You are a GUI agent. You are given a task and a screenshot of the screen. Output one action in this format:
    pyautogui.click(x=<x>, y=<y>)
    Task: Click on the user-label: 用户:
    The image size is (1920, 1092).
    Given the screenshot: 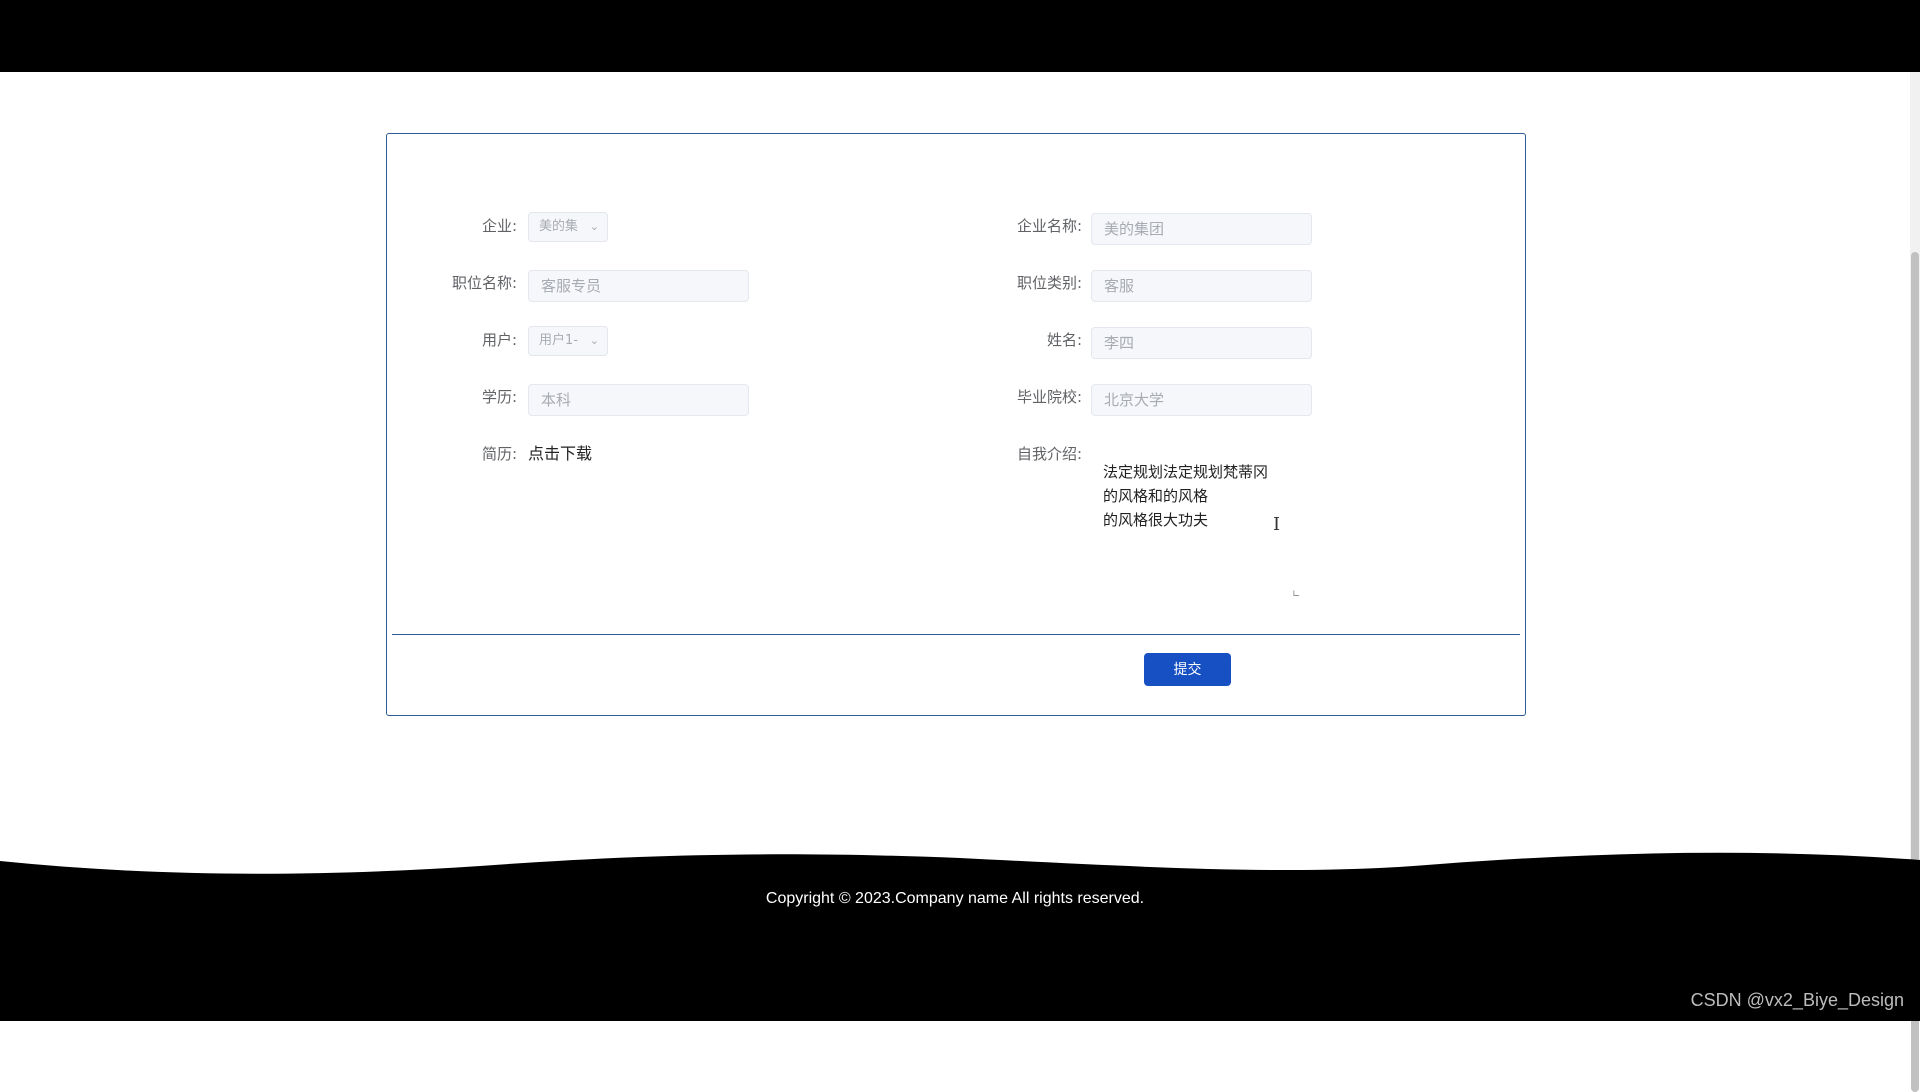 What is the action you would take?
    pyautogui.click(x=499, y=340)
    